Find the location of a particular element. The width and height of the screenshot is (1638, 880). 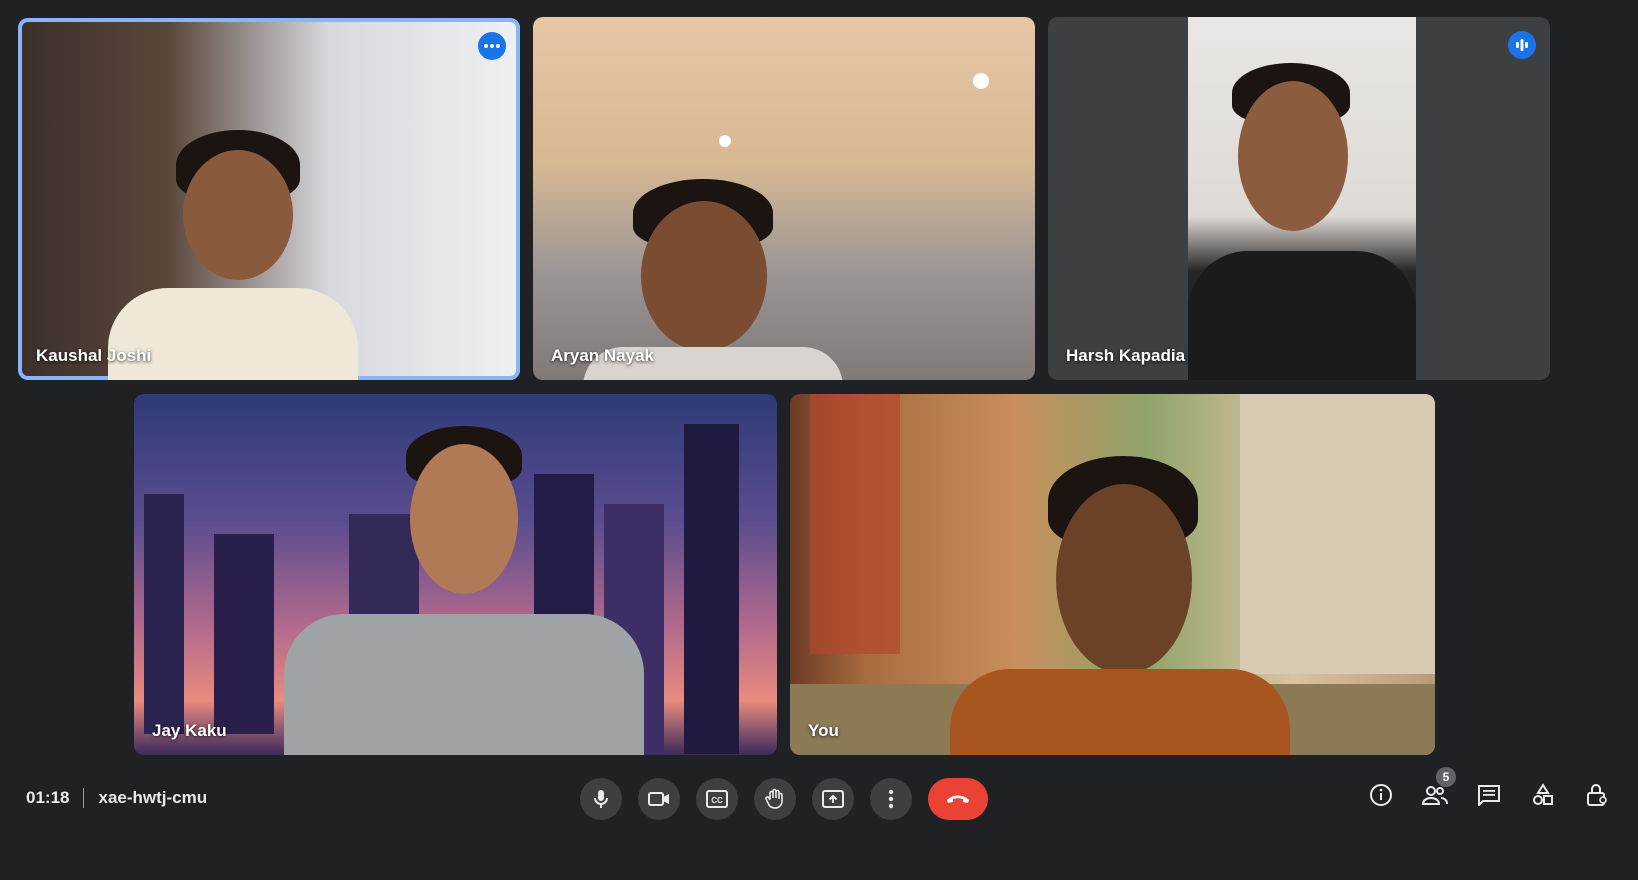

more-options-button is located at coordinates (891, 799).